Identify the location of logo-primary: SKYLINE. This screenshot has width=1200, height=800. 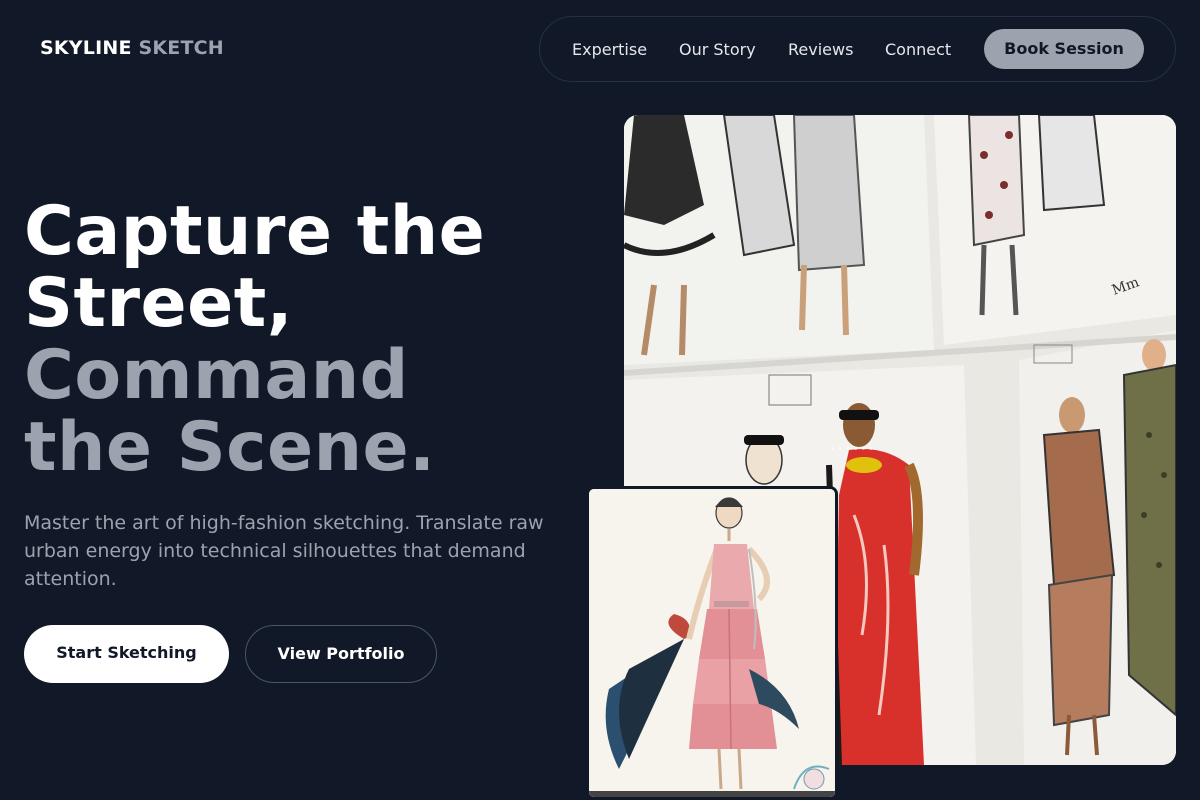
(86, 48).